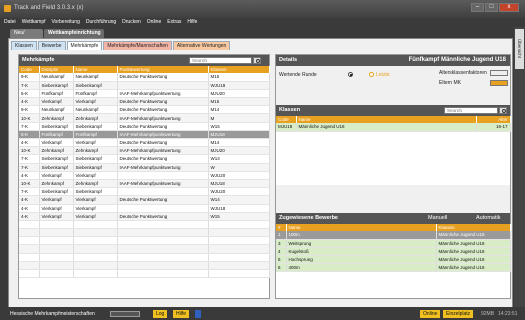 This screenshot has width=525, height=320. What do you see at coordinates (84, 45) in the screenshot?
I see `tab-mehrkaempfe: Mehrkämpfe` at bounding box center [84, 45].